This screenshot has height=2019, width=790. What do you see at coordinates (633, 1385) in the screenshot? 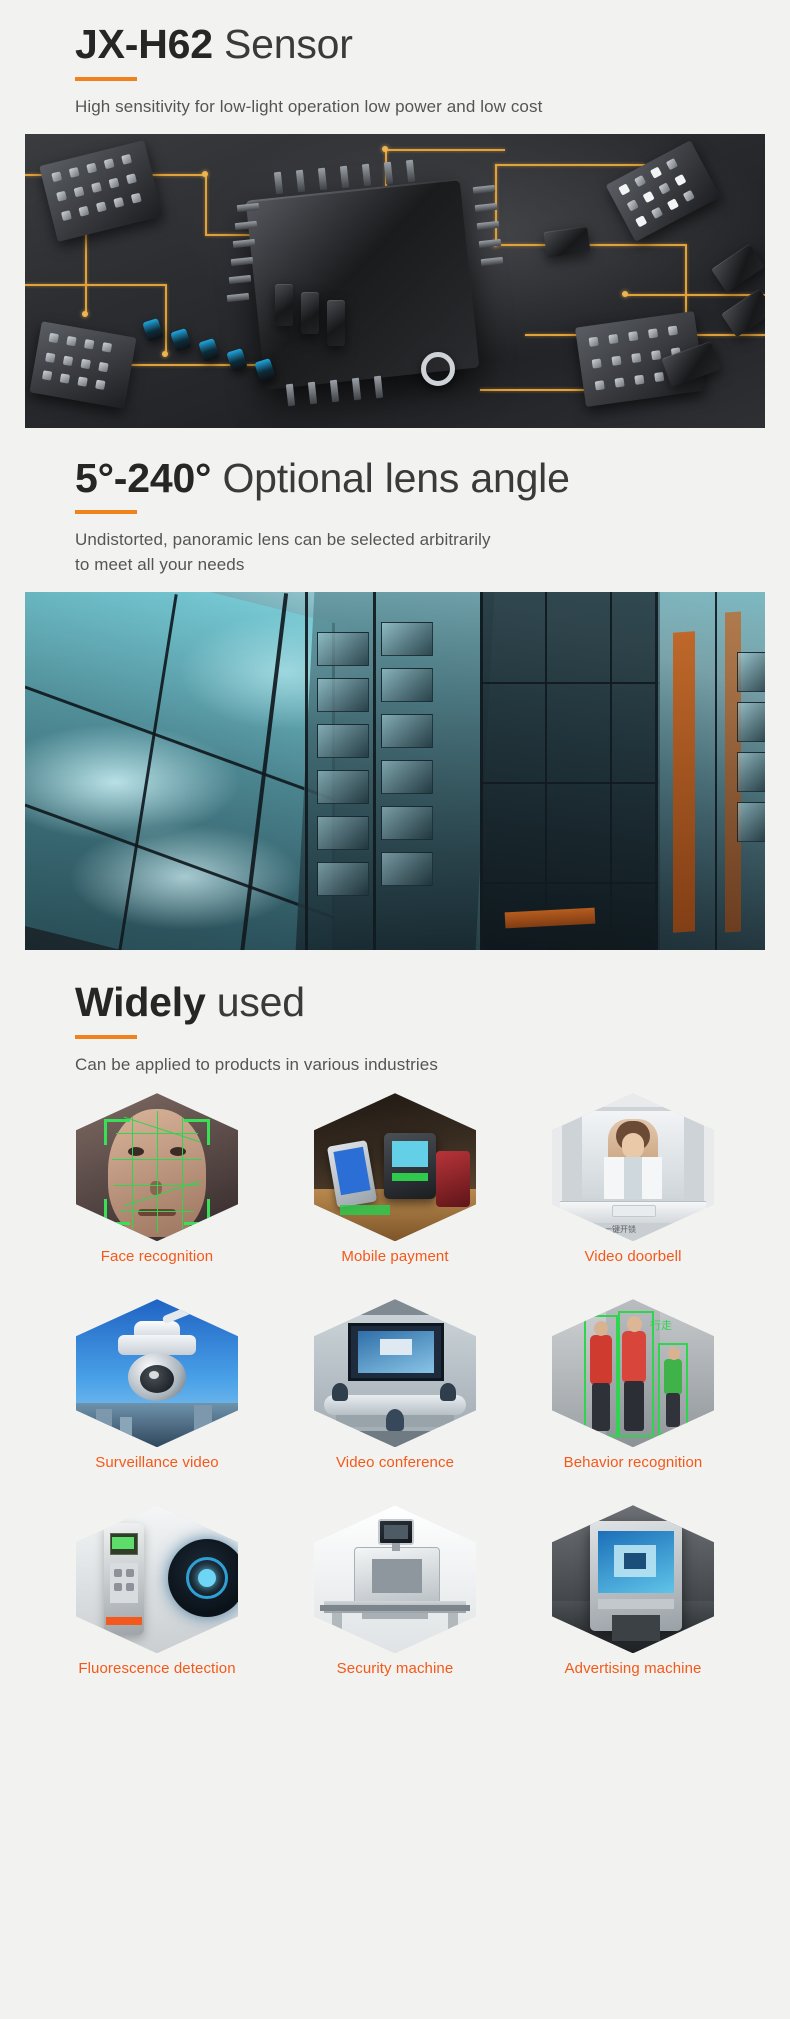
I see `behavior-recognition-photo: 行走 Behavior recognition` at bounding box center [633, 1385].